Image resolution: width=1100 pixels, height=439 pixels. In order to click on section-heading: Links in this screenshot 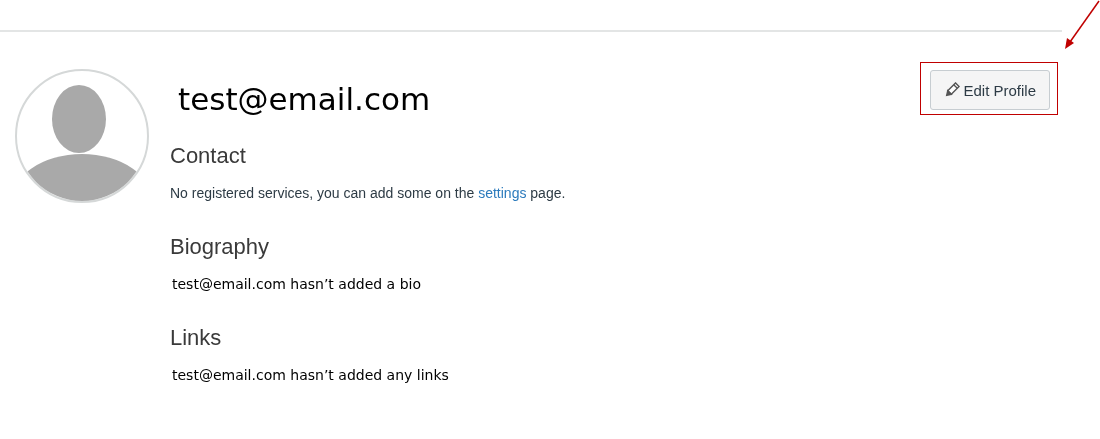, I will do `click(196, 338)`.